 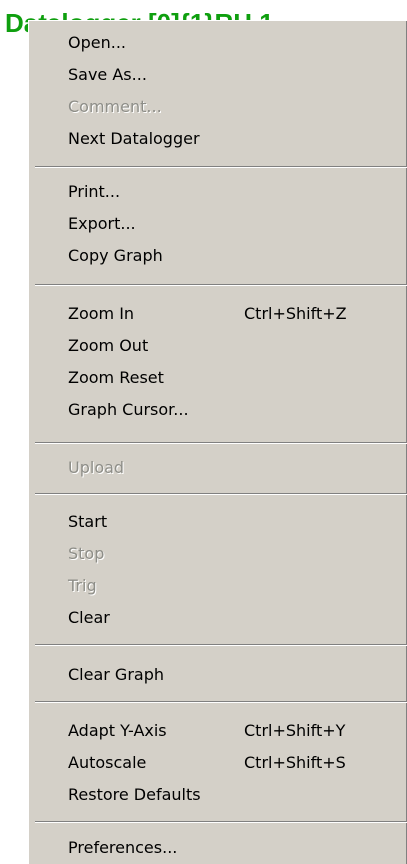 I want to click on menu-item-shortcut: Ctrl+Shift+S, so click(x=295, y=762).